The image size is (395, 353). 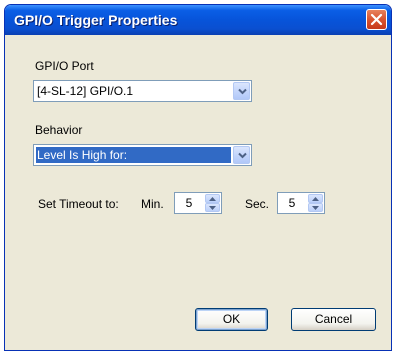 What do you see at coordinates (257, 204) in the screenshot?
I see `seconds-label: Sec.` at bounding box center [257, 204].